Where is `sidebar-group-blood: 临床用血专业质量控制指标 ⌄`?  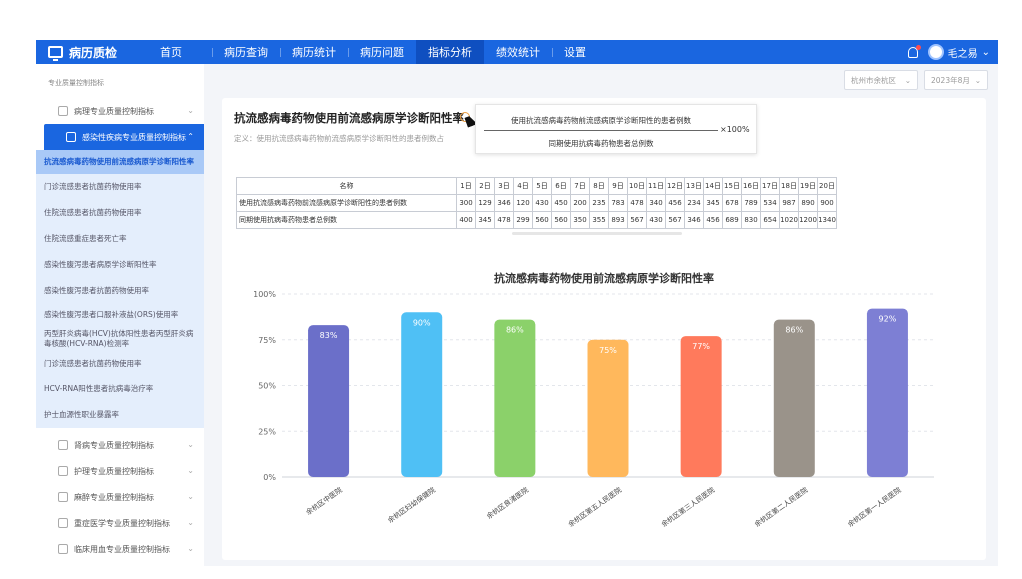 sidebar-group-blood: 临床用血专业质量控制指标 ⌄ is located at coordinates (120, 549).